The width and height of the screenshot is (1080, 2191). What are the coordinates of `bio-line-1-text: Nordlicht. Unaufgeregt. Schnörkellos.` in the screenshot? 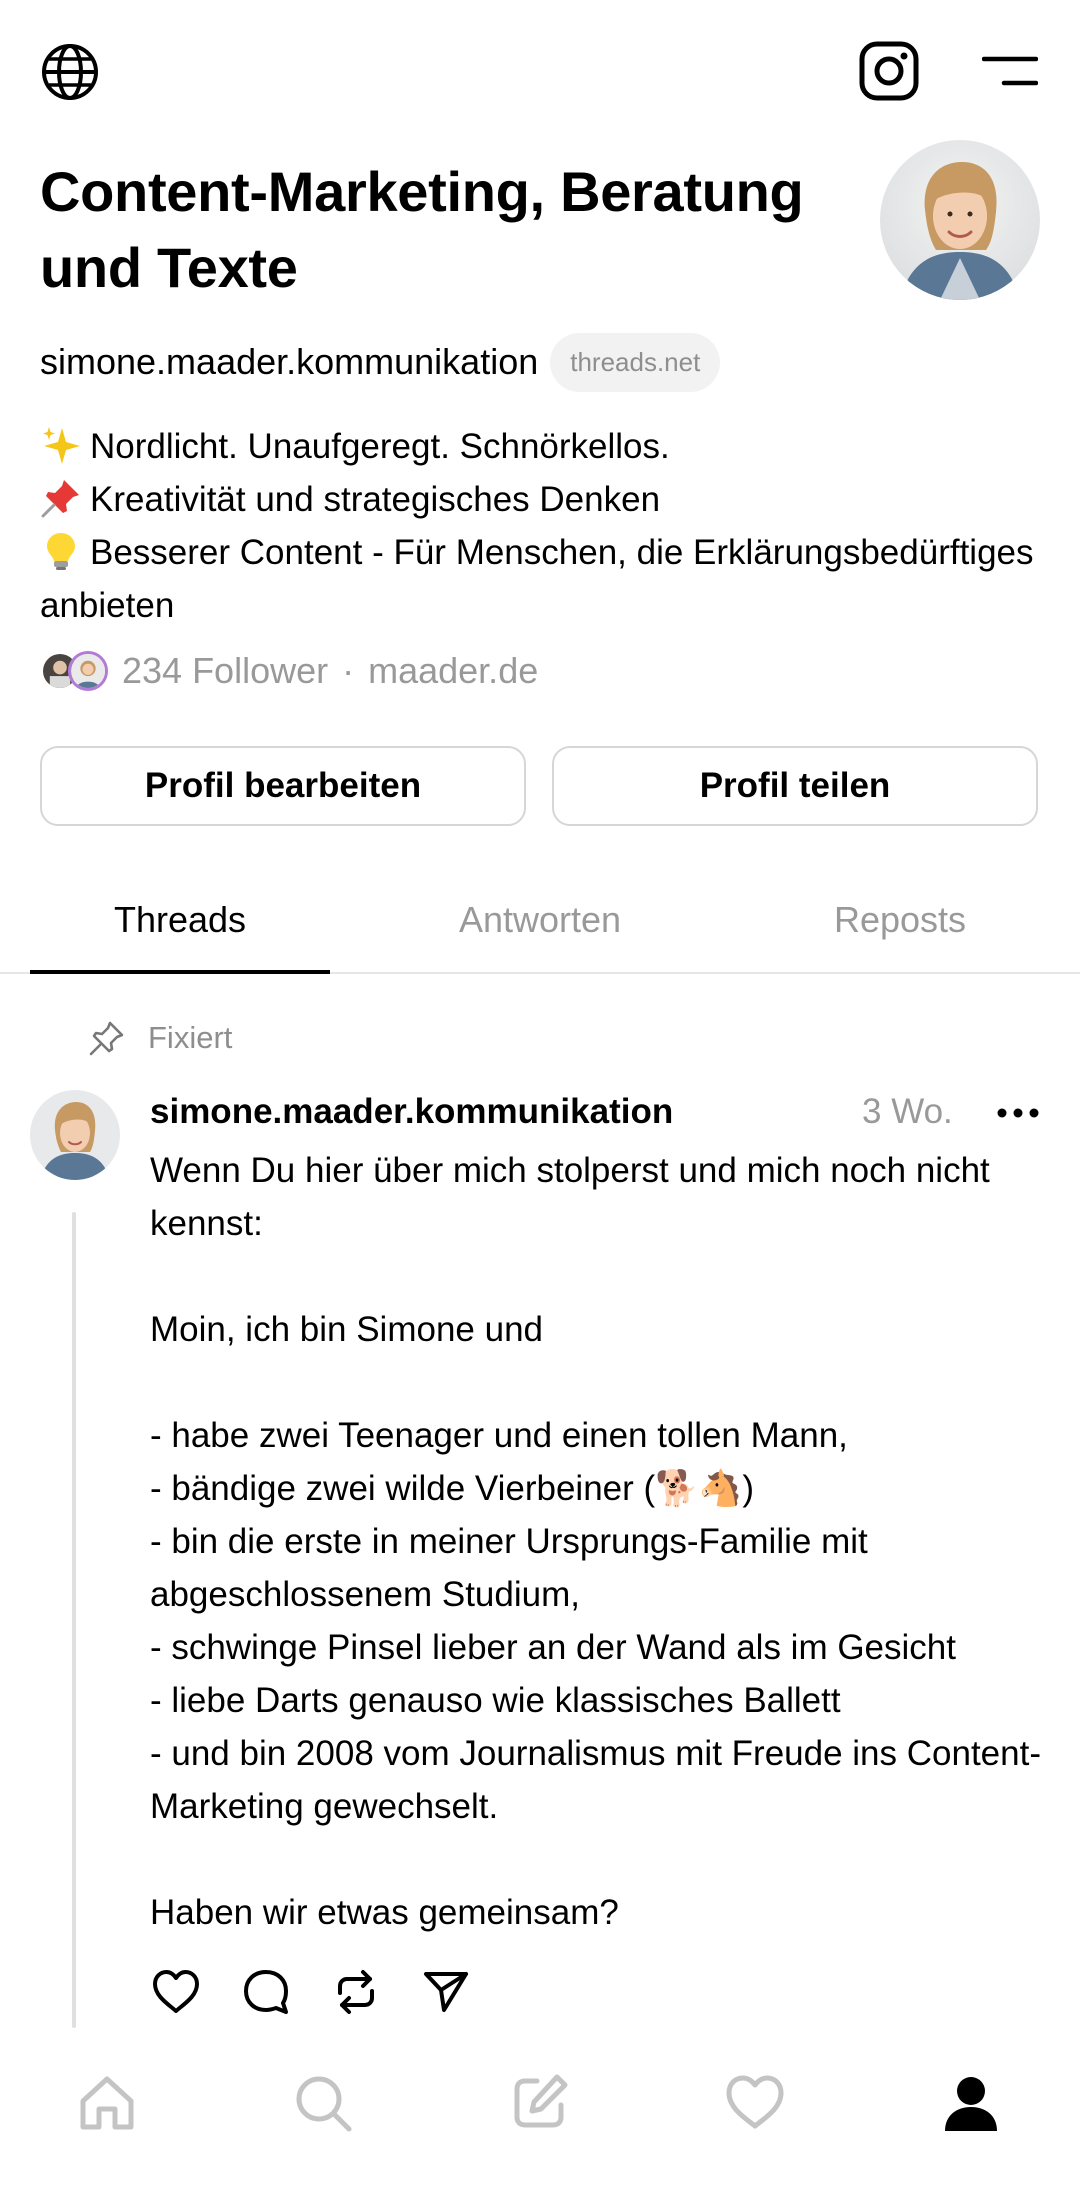 It's located at (380, 446).